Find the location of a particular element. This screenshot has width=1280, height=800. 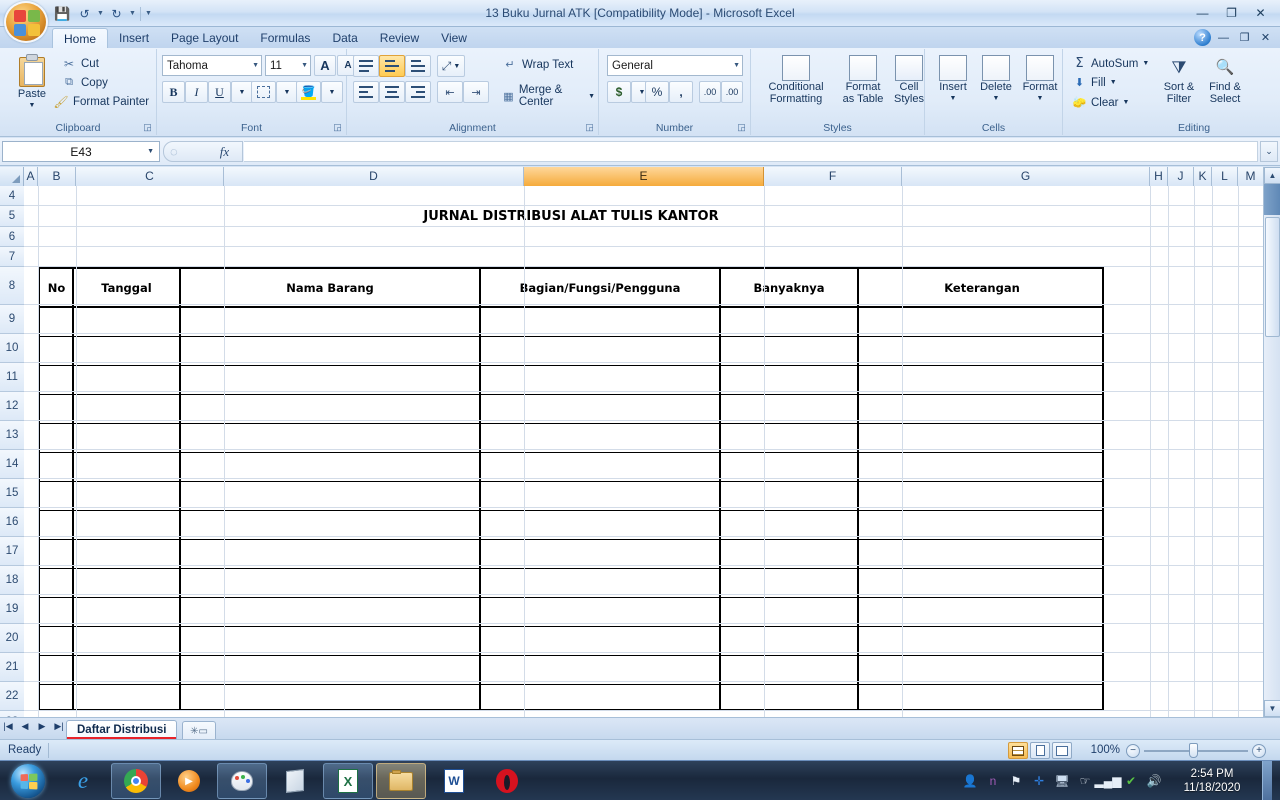

percent-button: % is located at coordinates (657, 92).